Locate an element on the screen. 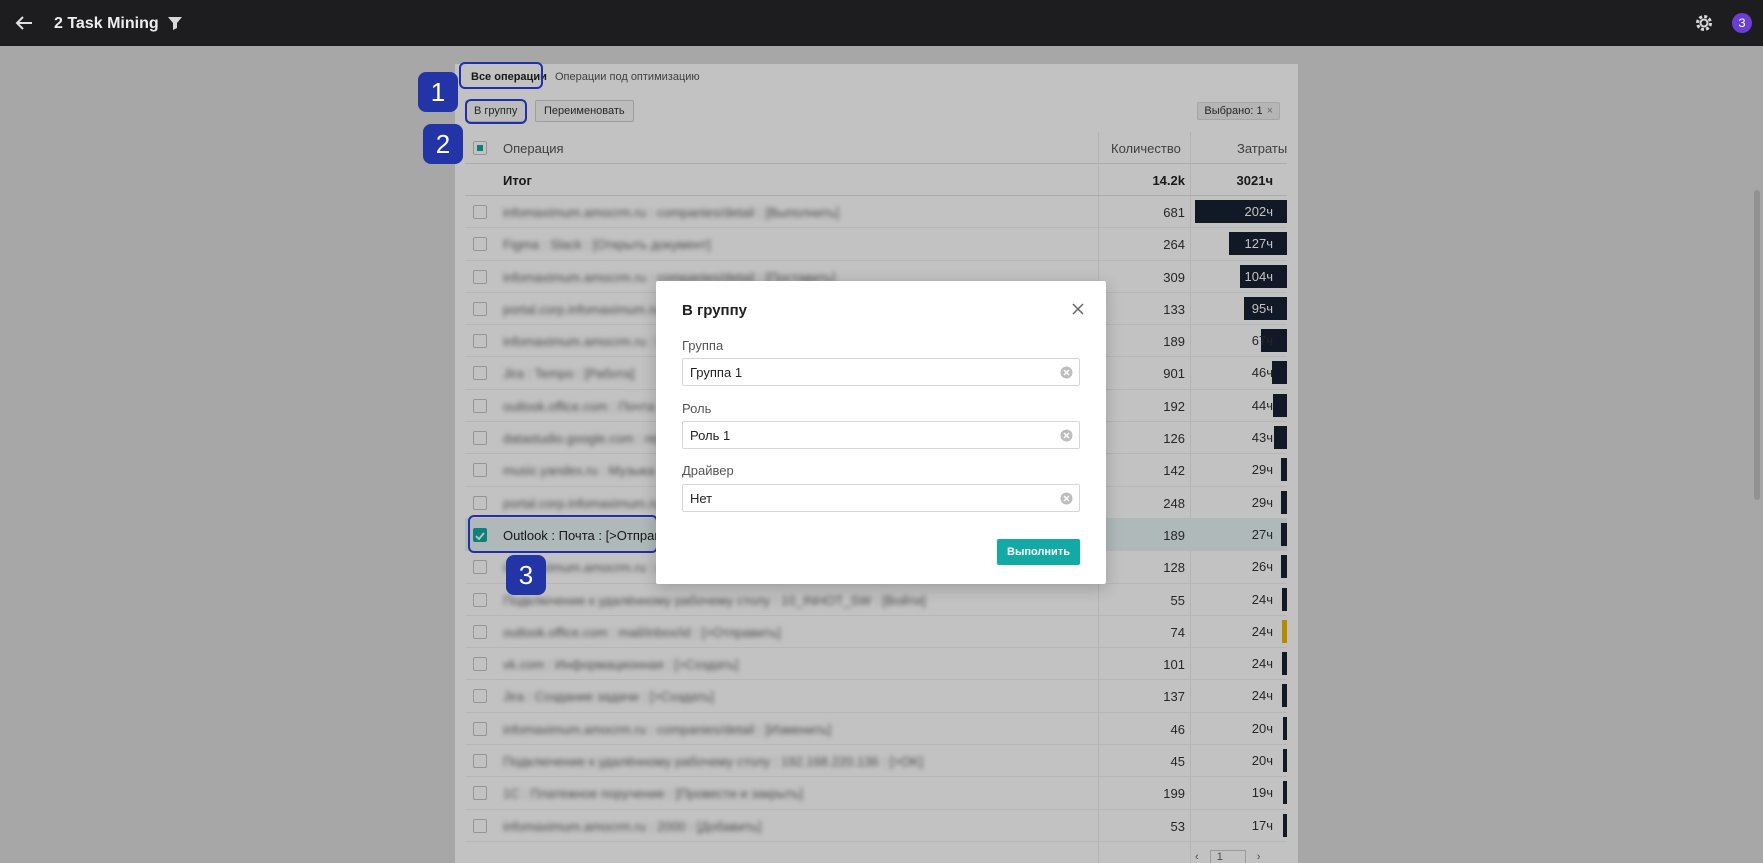  top-bar: 2 Task Mining З is located at coordinates (881, 23).